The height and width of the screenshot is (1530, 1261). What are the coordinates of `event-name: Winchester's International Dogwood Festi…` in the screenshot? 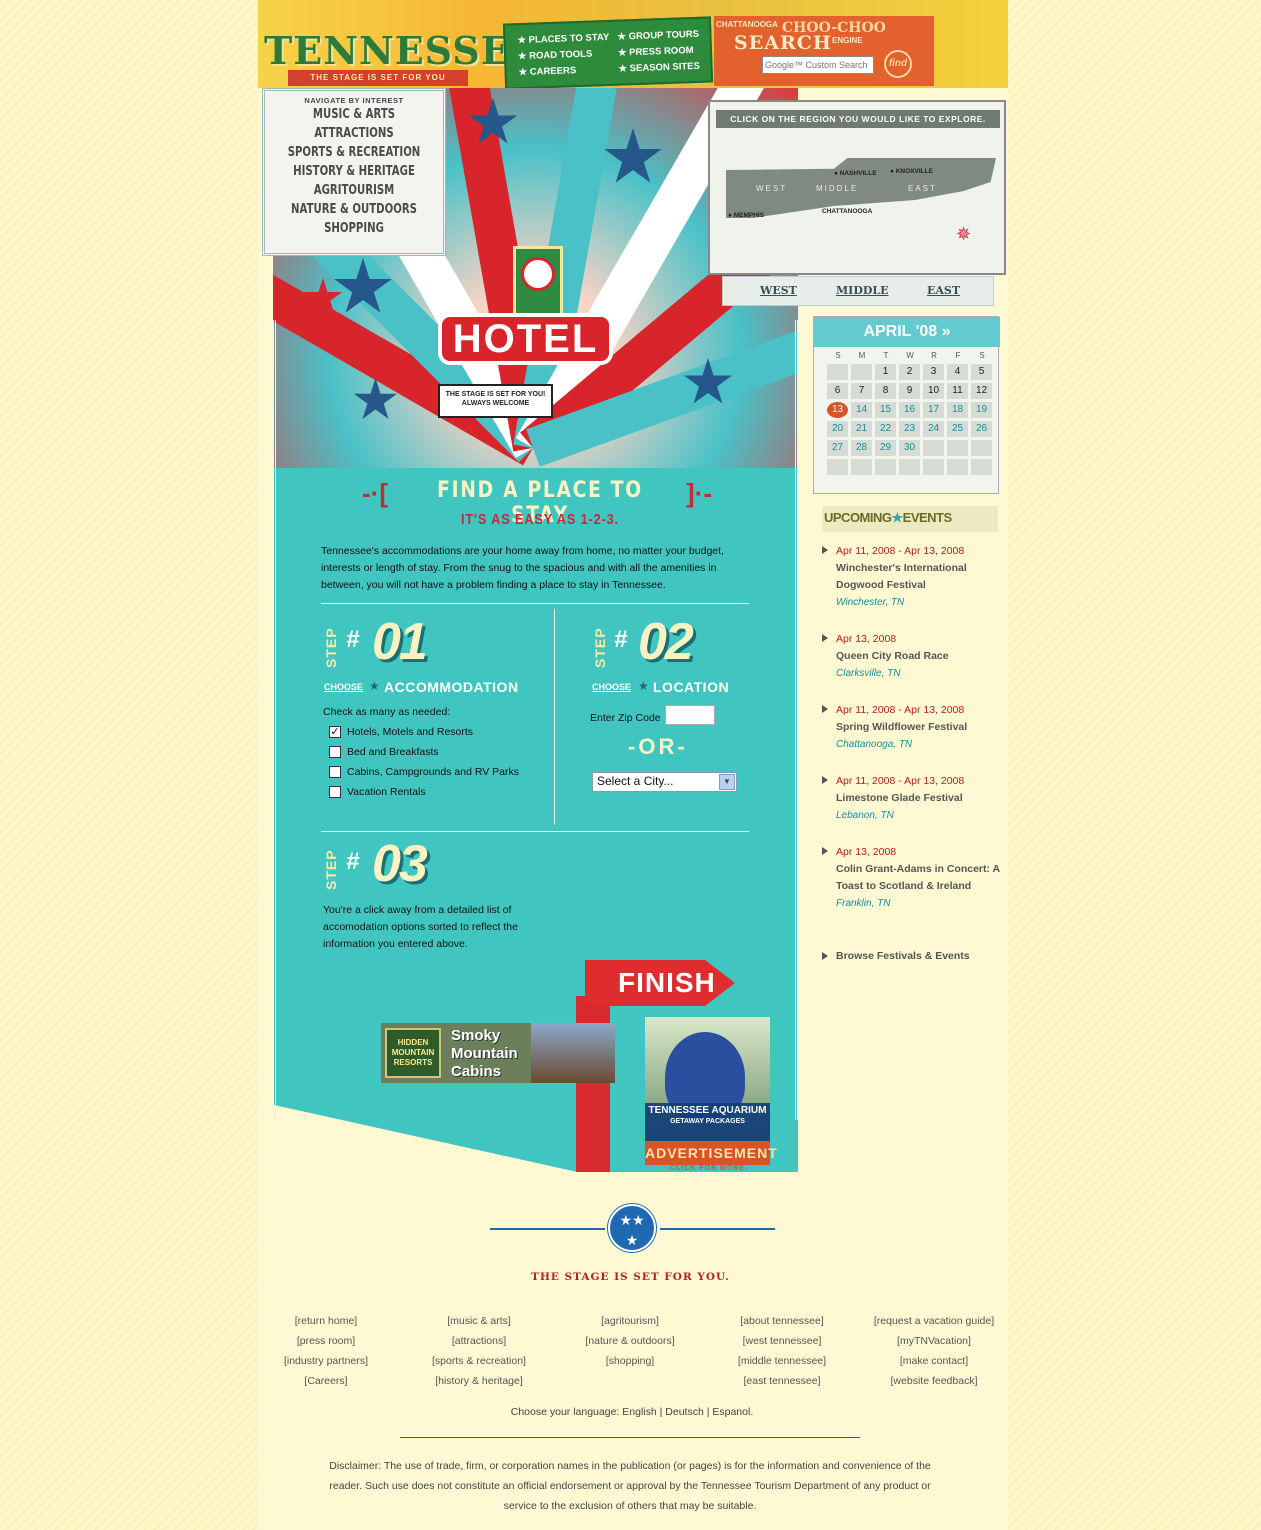 It's located at (919, 577).